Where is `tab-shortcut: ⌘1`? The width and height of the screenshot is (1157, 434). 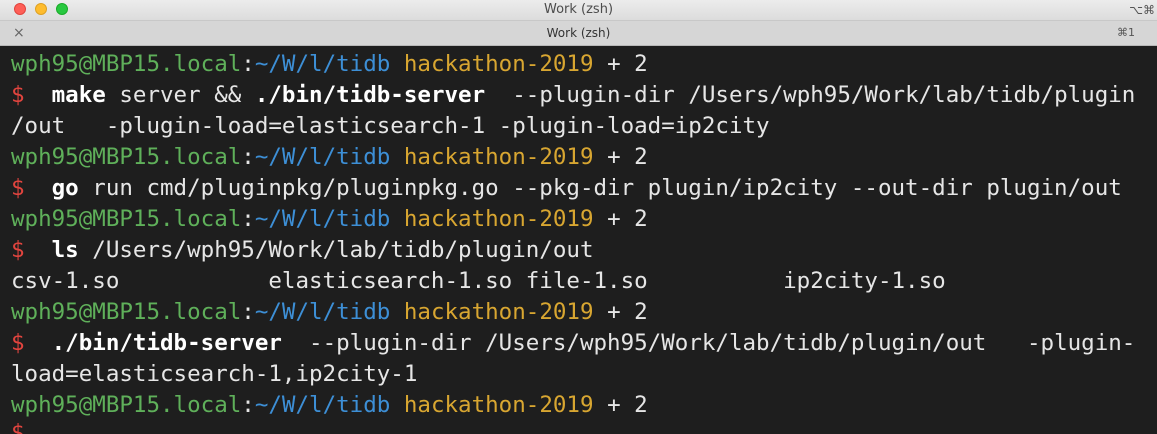
tab-shortcut: ⌘1 is located at coordinates (1126, 32).